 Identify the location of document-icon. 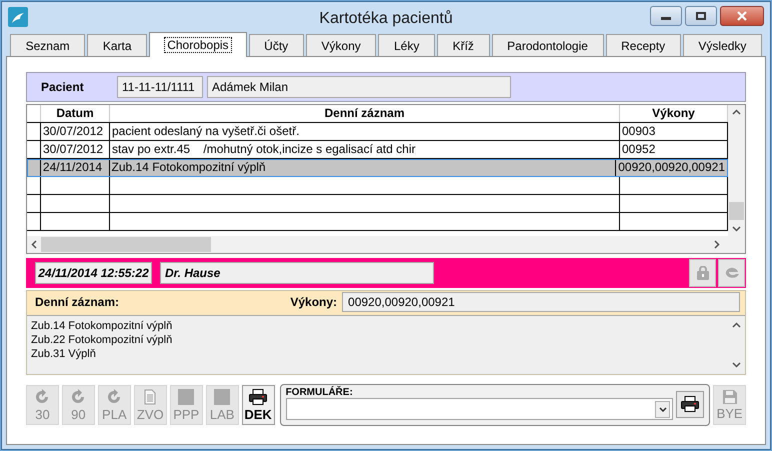
(150, 396).